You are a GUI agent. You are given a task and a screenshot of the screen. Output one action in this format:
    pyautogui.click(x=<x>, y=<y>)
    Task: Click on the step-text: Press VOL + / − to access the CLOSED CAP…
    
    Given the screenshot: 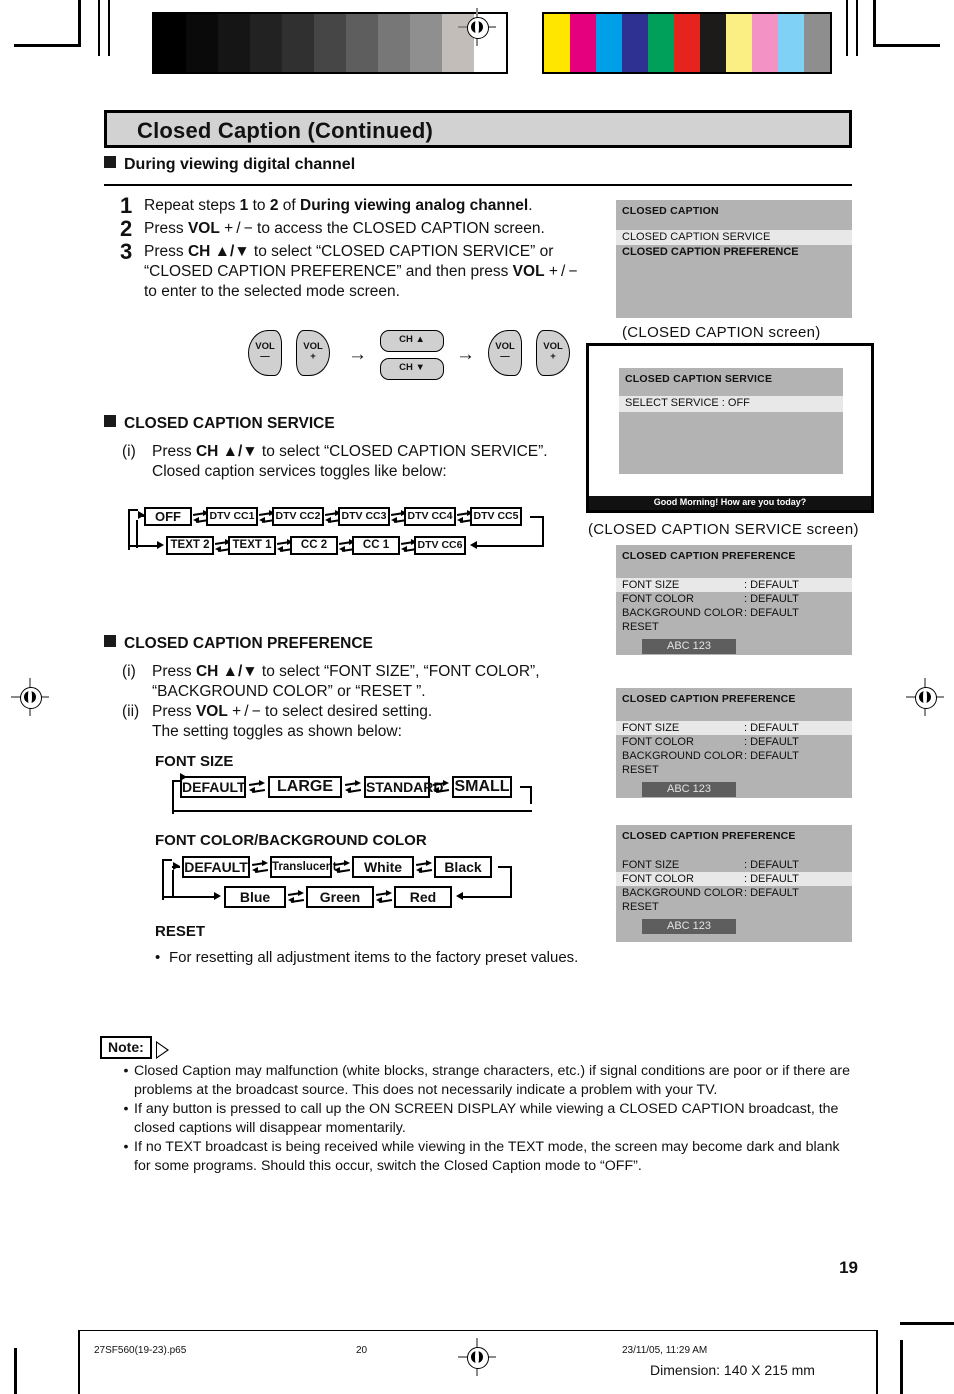 What is the action you would take?
    pyautogui.click(x=344, y=228)
    